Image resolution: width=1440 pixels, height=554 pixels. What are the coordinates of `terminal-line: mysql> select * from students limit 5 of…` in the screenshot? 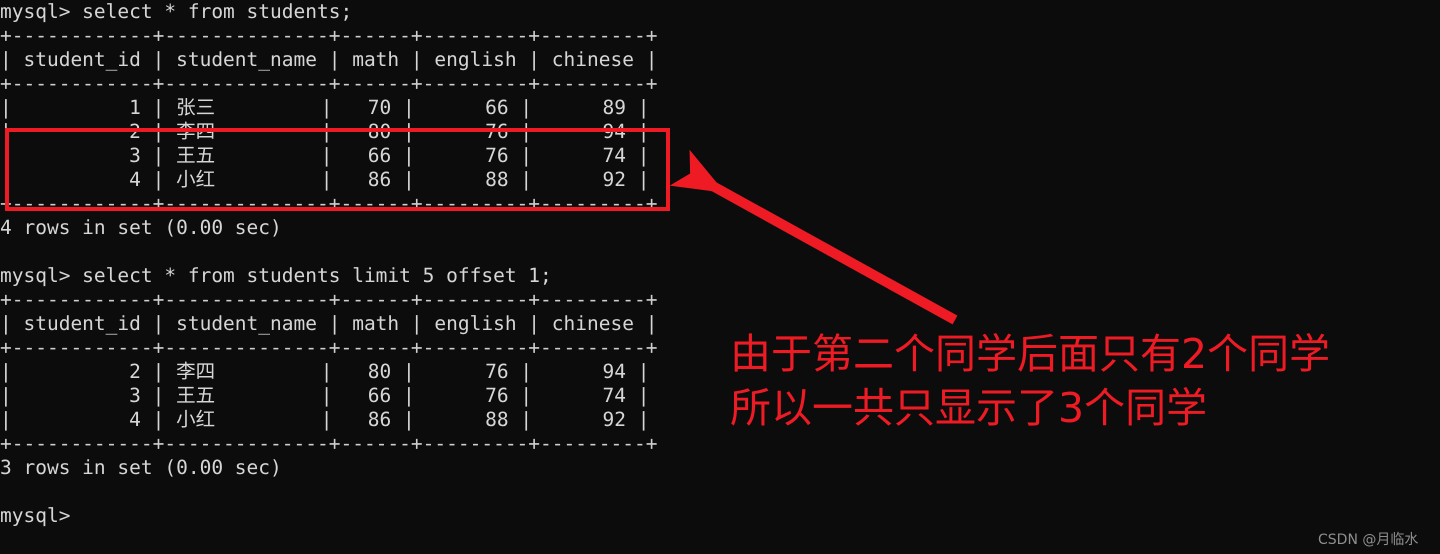 It's located at (276, 275).